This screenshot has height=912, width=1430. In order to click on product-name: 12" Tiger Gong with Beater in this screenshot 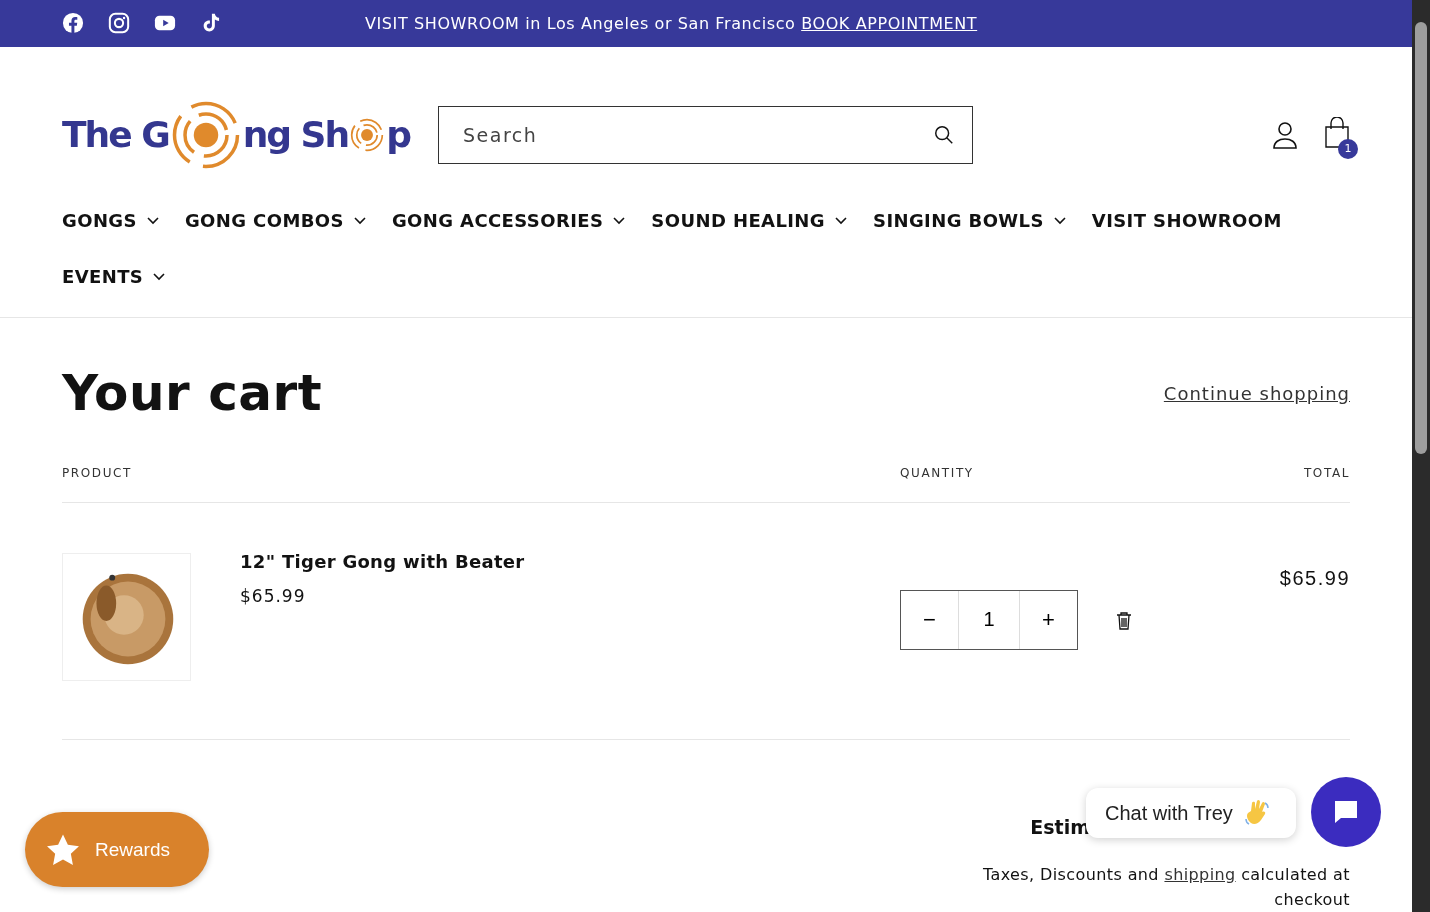, I will do `click(570, 561)`.